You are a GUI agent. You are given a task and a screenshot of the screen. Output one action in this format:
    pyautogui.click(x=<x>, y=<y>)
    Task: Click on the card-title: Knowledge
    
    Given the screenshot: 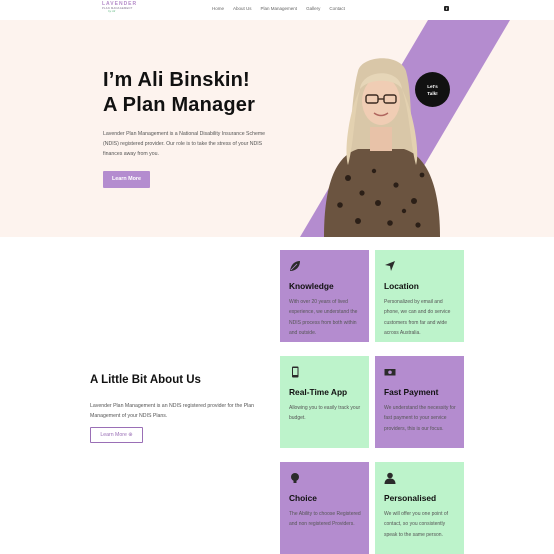 What is the action you would take?
    pyautogui.click(x=311, y=286)
    